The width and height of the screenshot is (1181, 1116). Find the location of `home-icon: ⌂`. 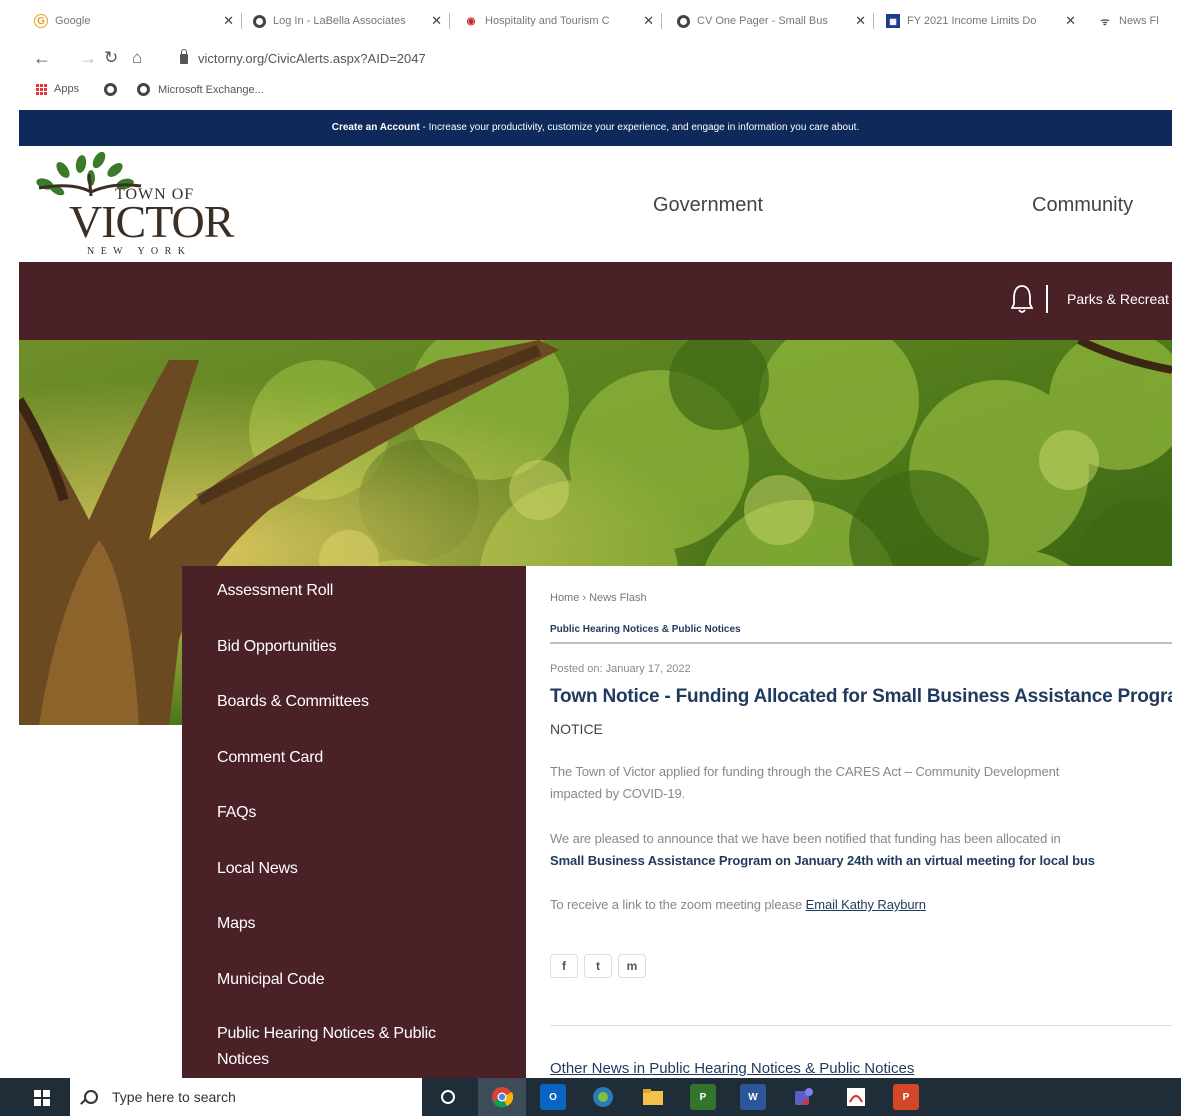

home-icon: ⌂ is located at coordinates (137, 58).